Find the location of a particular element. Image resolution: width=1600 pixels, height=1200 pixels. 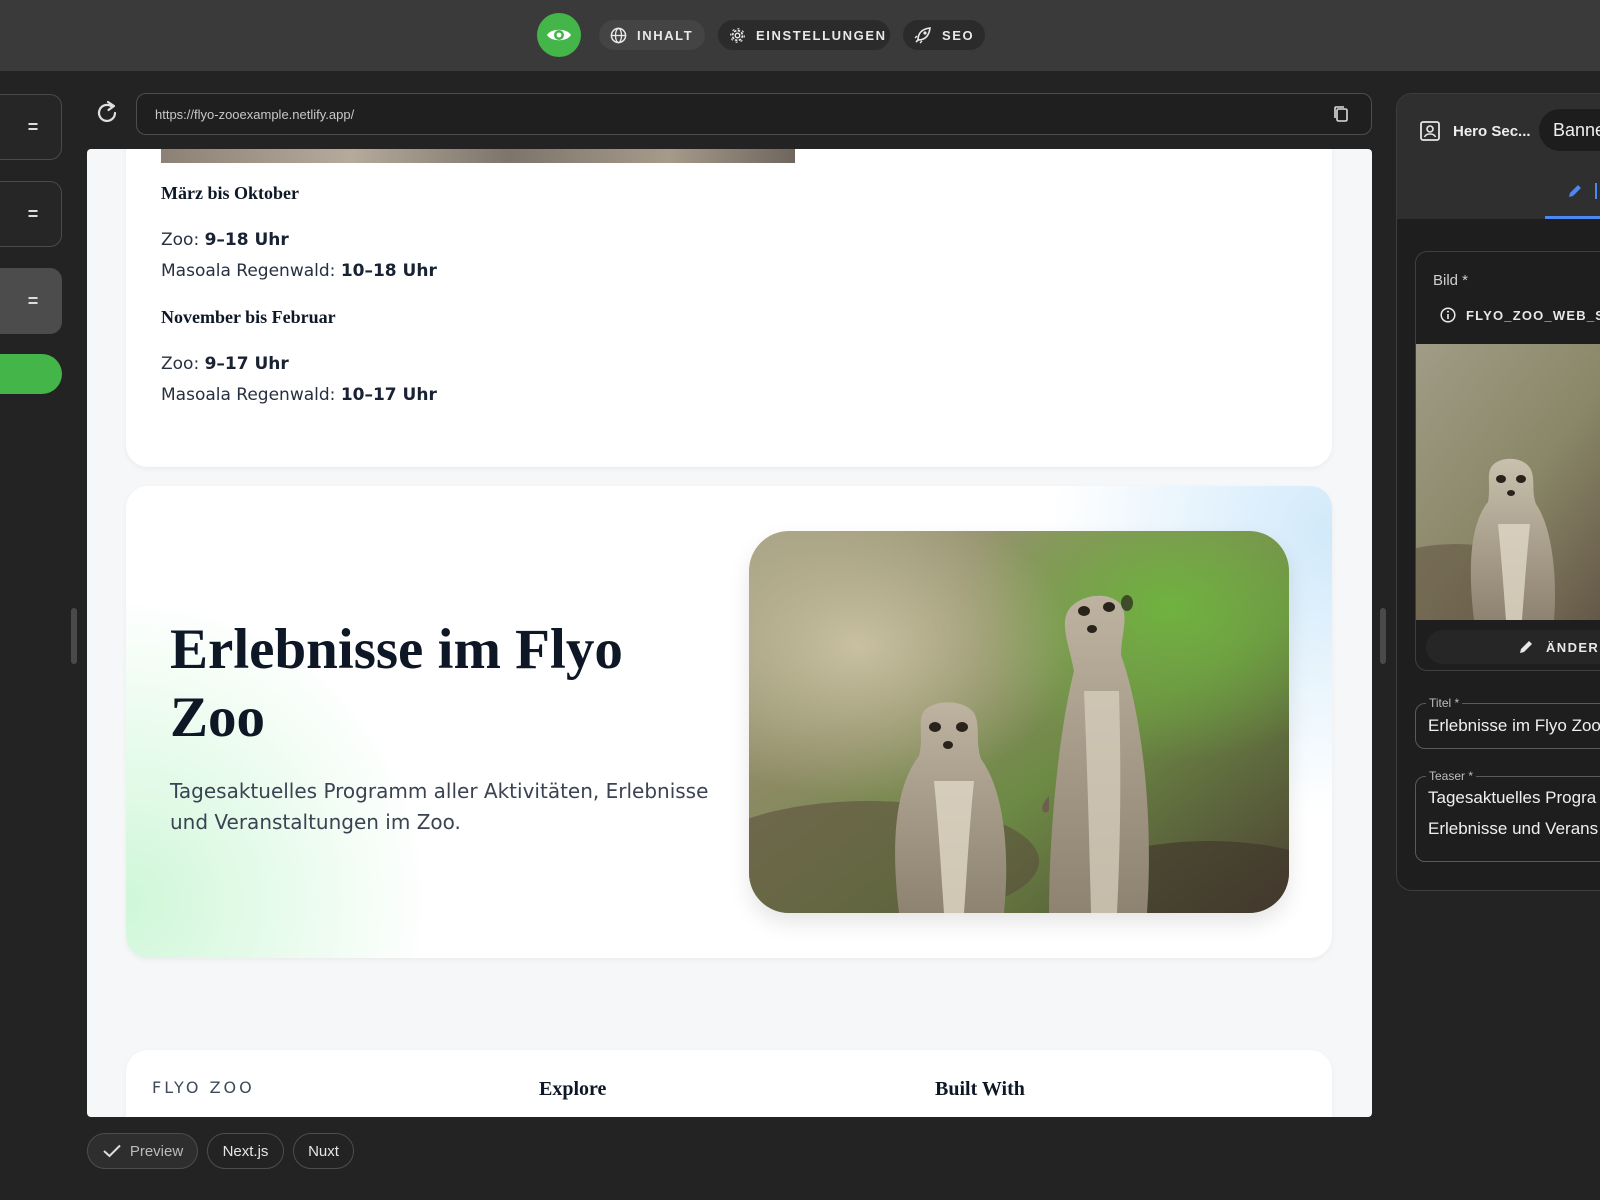

tab-inhalt: INHALT is located at coordinates (652, 35).